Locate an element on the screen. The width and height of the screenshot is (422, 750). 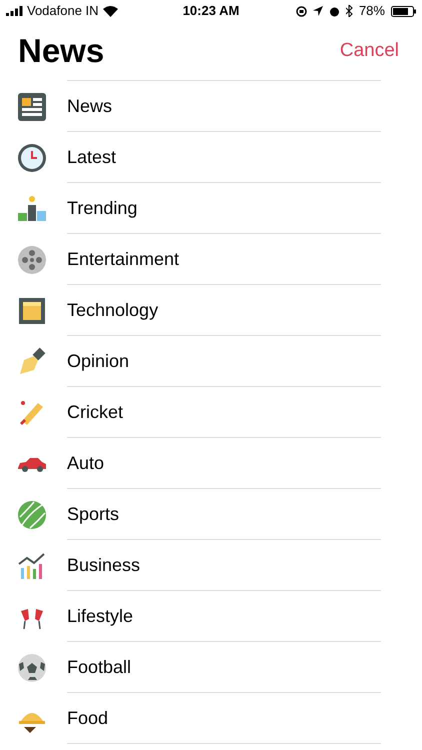
rotation-lock-icon is located at coordinates (301, 11).